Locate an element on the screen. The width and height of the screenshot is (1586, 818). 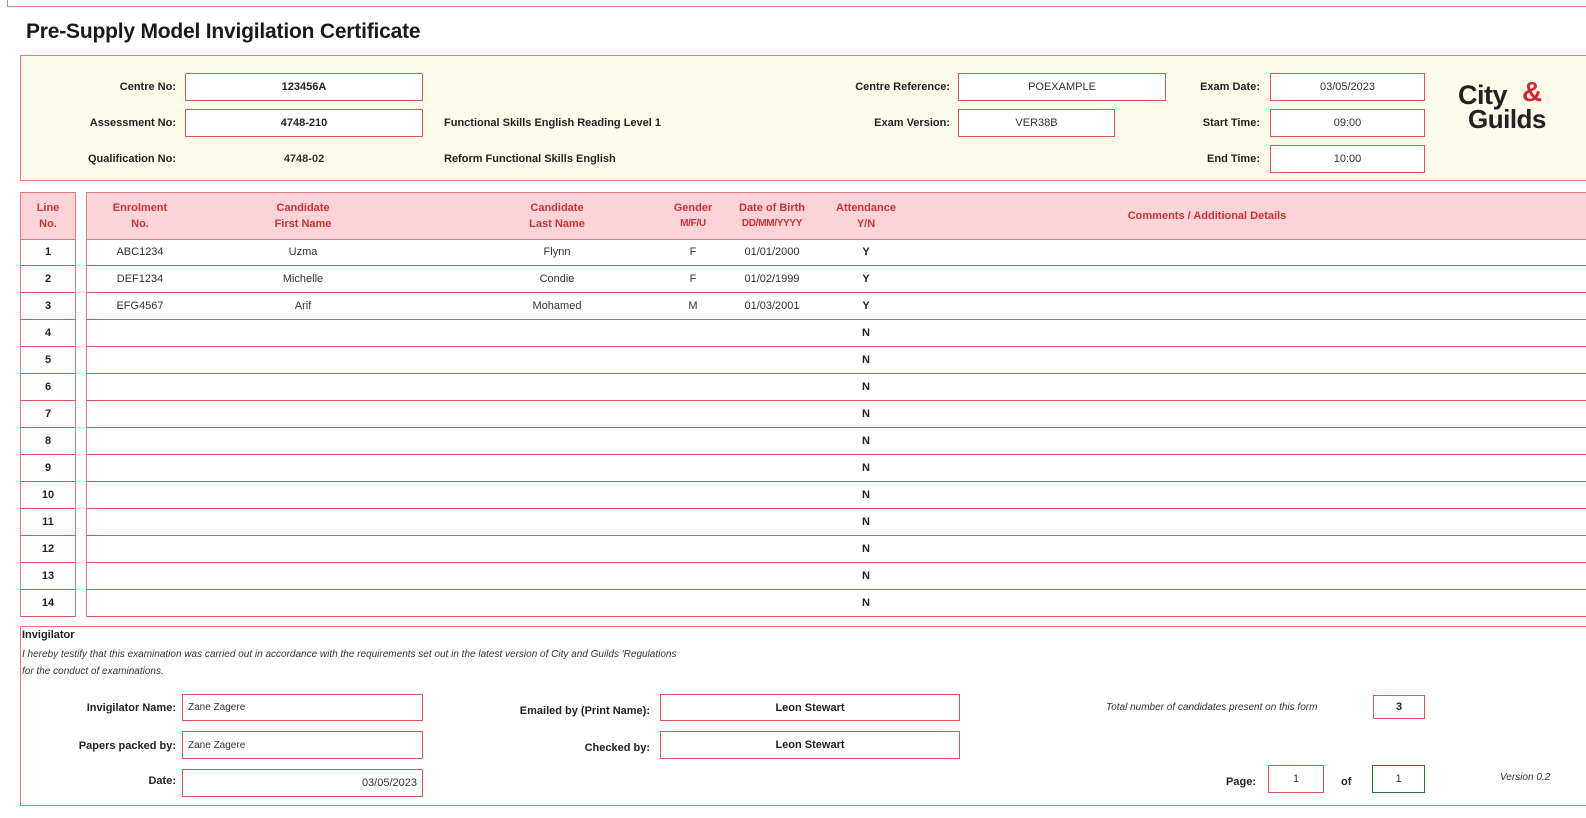
enrolment-cell: ABC1234 is located at coordinates (140, 252).